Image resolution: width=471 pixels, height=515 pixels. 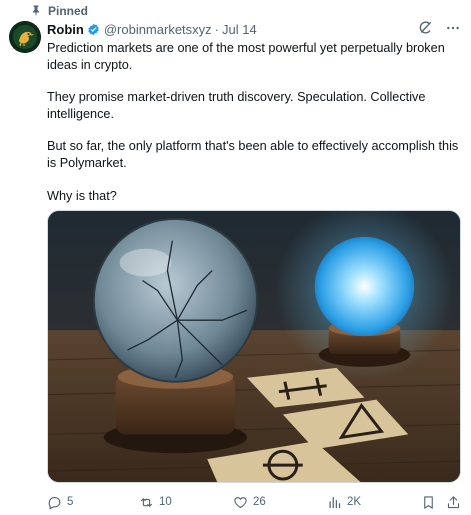 I want to click on tweet-top-actions, so click(x=439, y=28).